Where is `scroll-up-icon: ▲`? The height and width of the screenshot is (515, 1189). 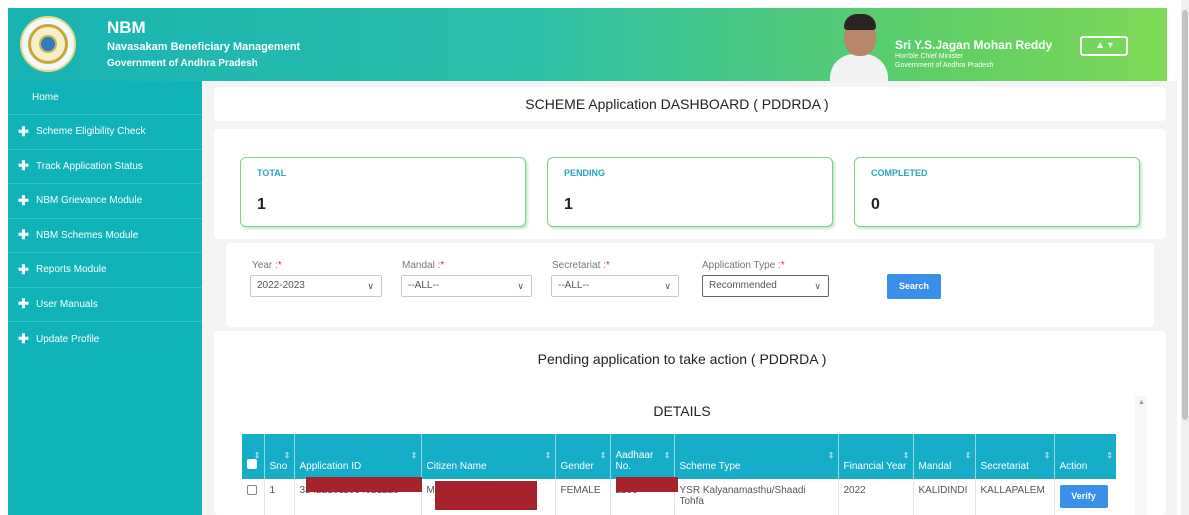
scroll-up-icon: ▲ is located at coordinates (1141, 402).